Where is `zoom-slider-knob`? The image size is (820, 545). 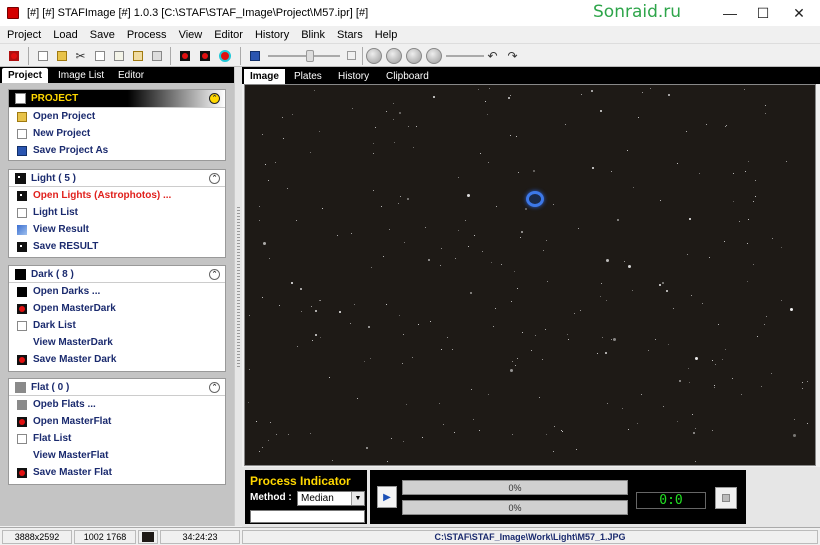
zoom-slider-knob is located at coordinates (310, 56).